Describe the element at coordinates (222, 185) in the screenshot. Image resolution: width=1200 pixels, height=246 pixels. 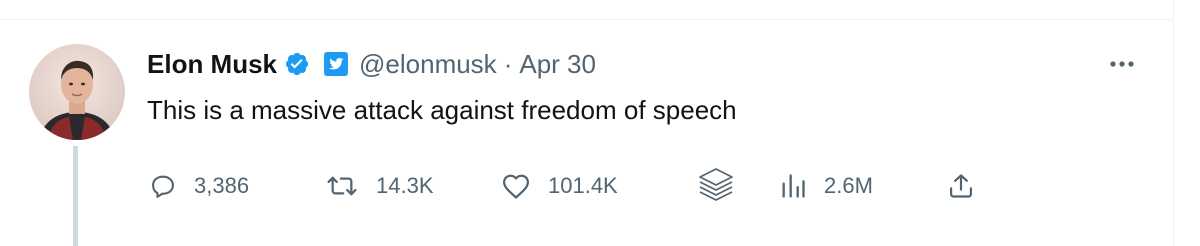
I see `reply-count: 3,386` at that location.